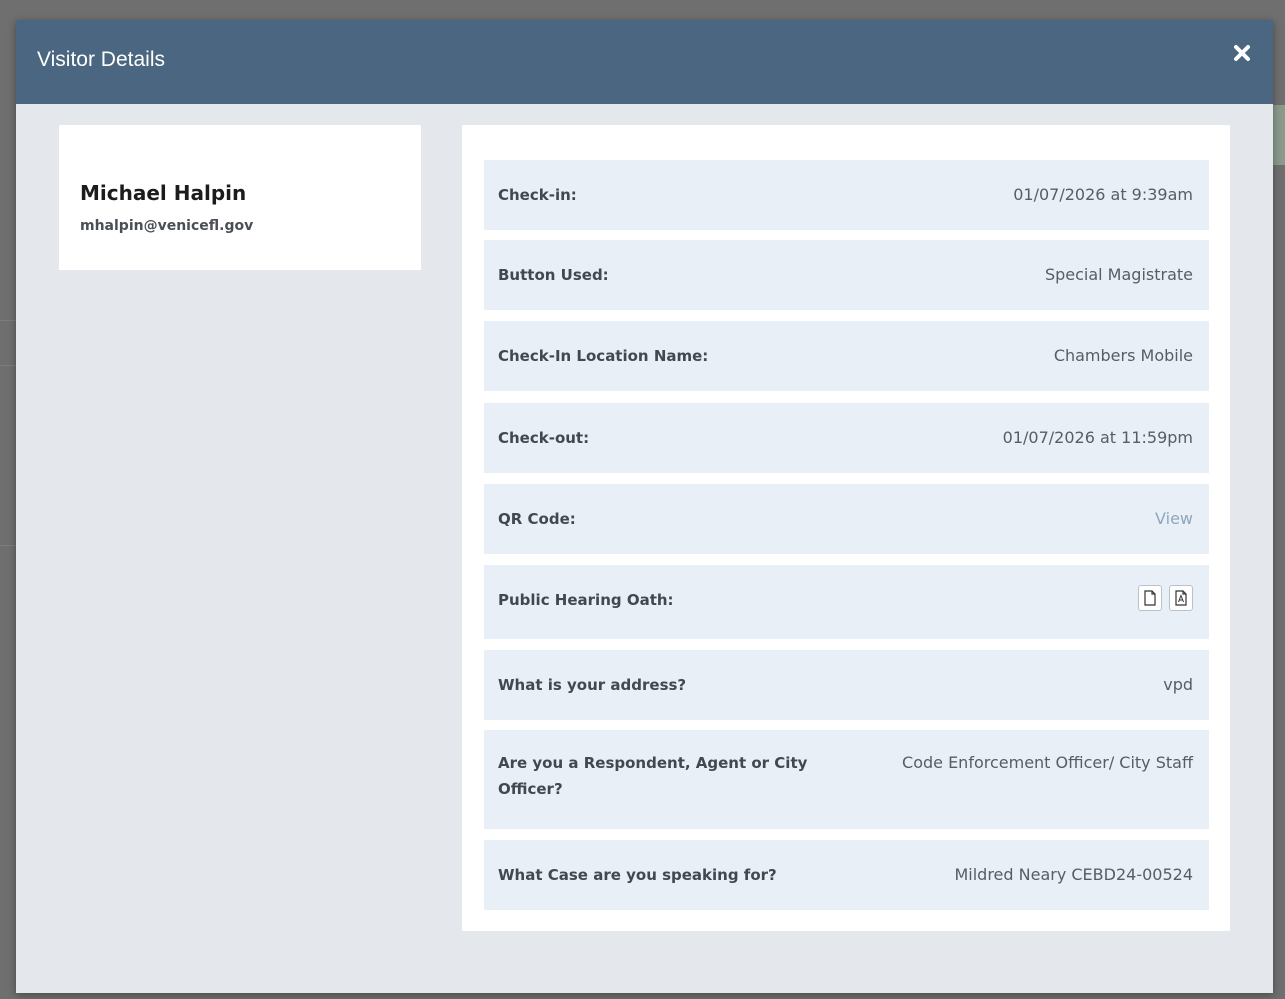  What do you see at coordinates (1123, 355) in the screenshot?
I see `location-value: Chambers Mobile` at bounding box center [1123, 355].